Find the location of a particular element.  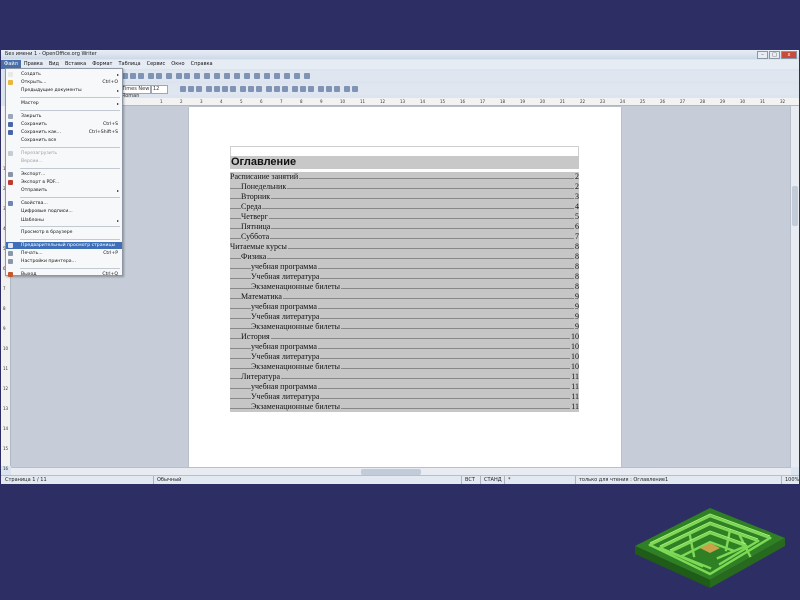

file-menu-item: Закрыть is located at coordinates (64, 116).